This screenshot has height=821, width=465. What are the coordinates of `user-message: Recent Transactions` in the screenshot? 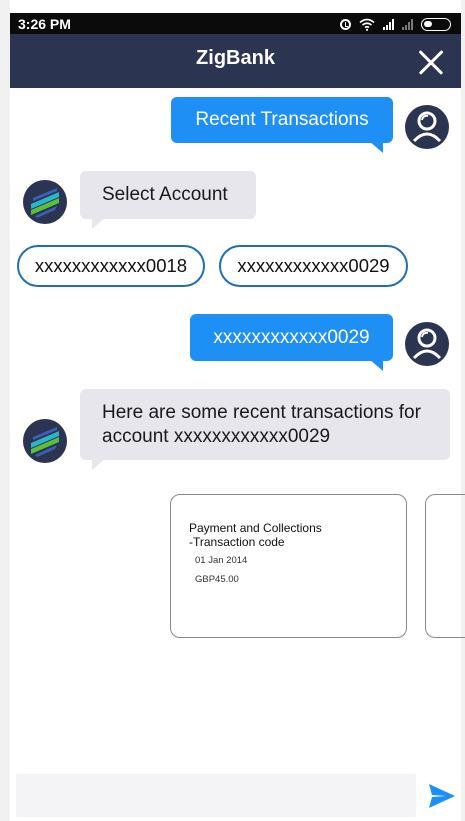 It's located at (282, 125).